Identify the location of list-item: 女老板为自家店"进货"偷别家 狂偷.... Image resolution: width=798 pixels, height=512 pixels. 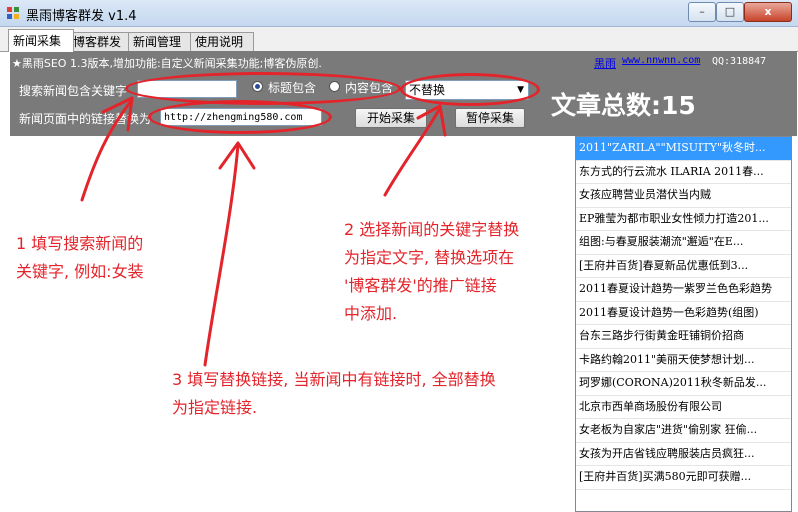
(683, 431).